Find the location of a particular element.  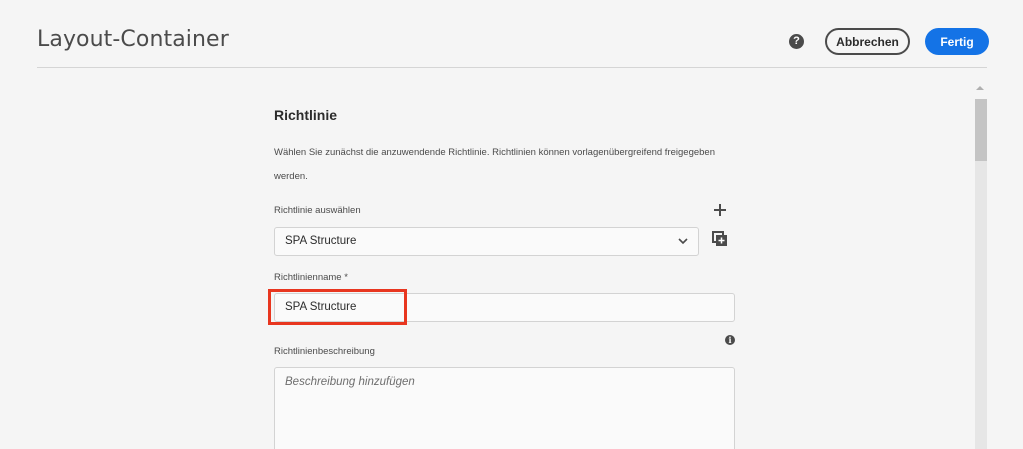

done-button: Fertig is located at coordinates (957, 41).